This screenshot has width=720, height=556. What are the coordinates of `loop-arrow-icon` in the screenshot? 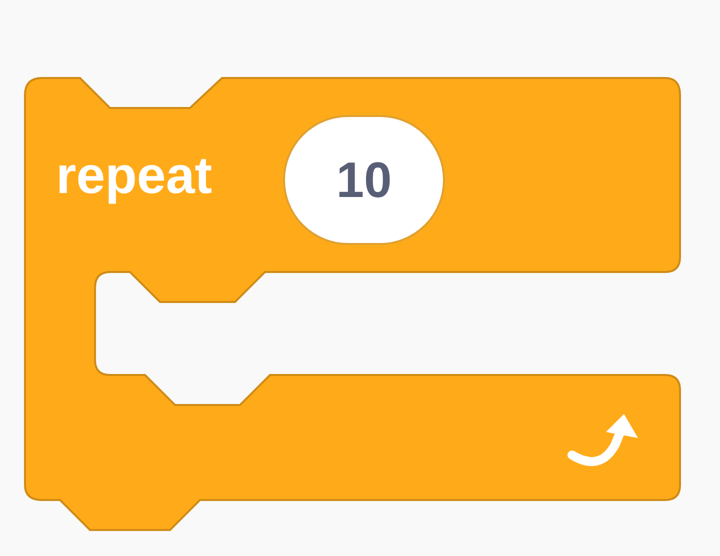 It's located at (603, 440).